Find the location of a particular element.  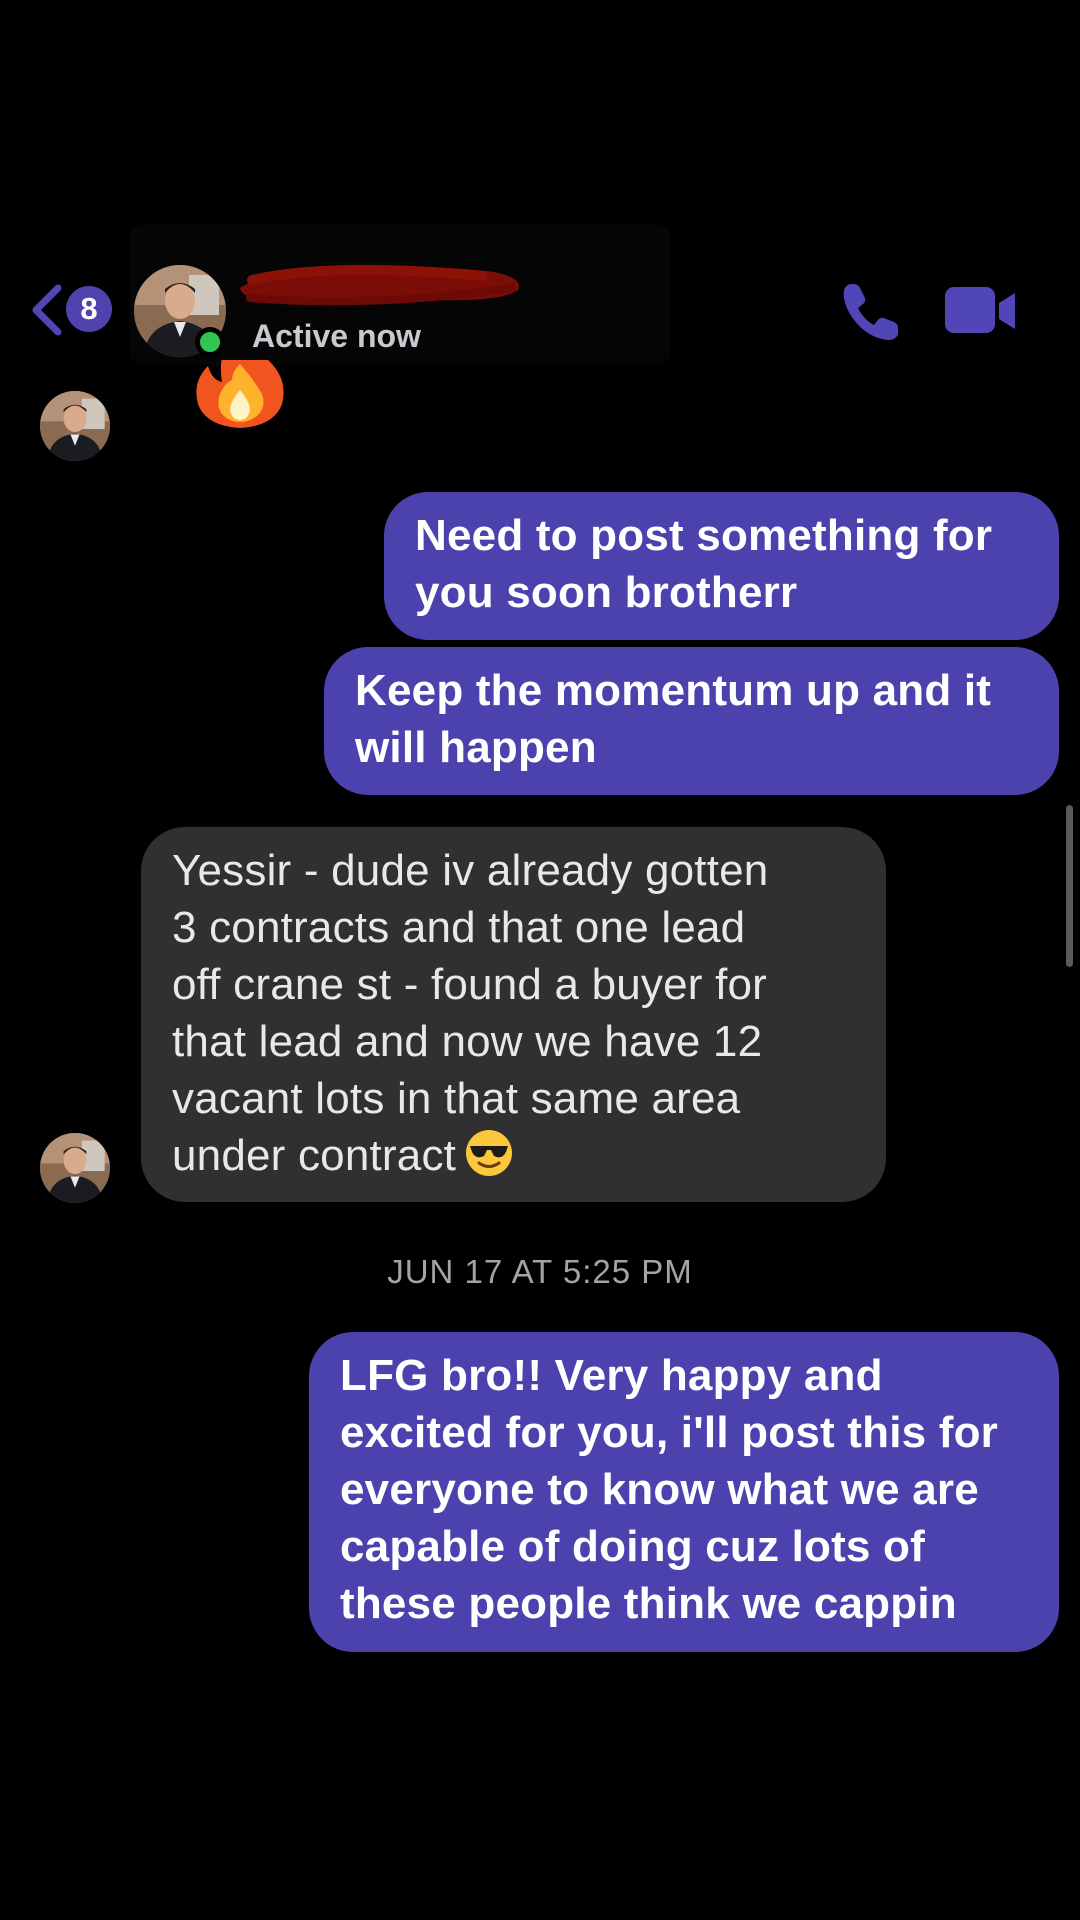

back-button: 8 is located at coordinates (73, 310).